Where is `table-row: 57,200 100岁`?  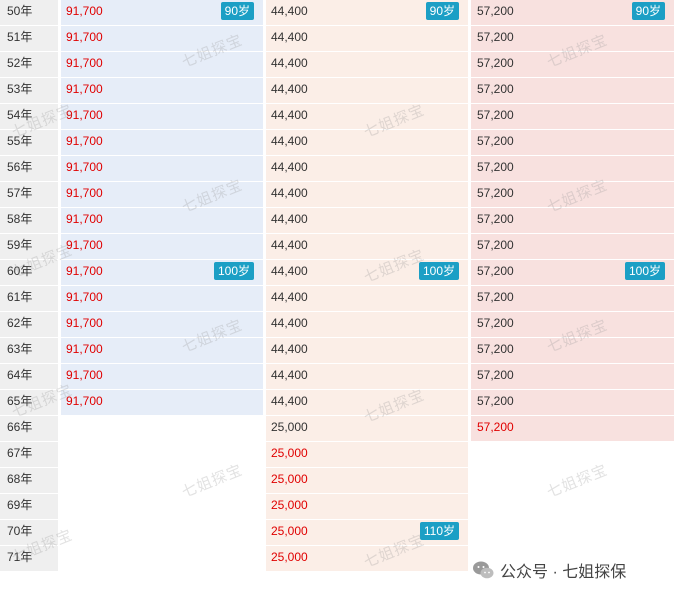 table-row: 57,200 100岁 is located at coordinates (572, 273).